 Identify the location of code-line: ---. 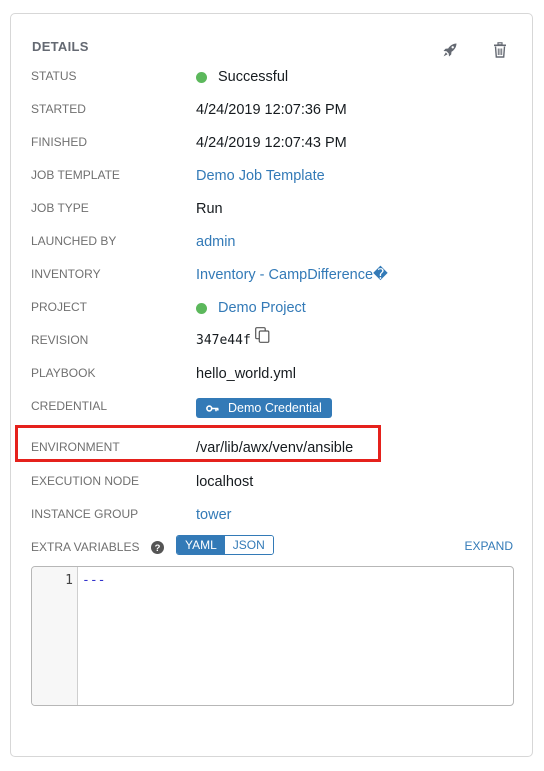
(94, 580).